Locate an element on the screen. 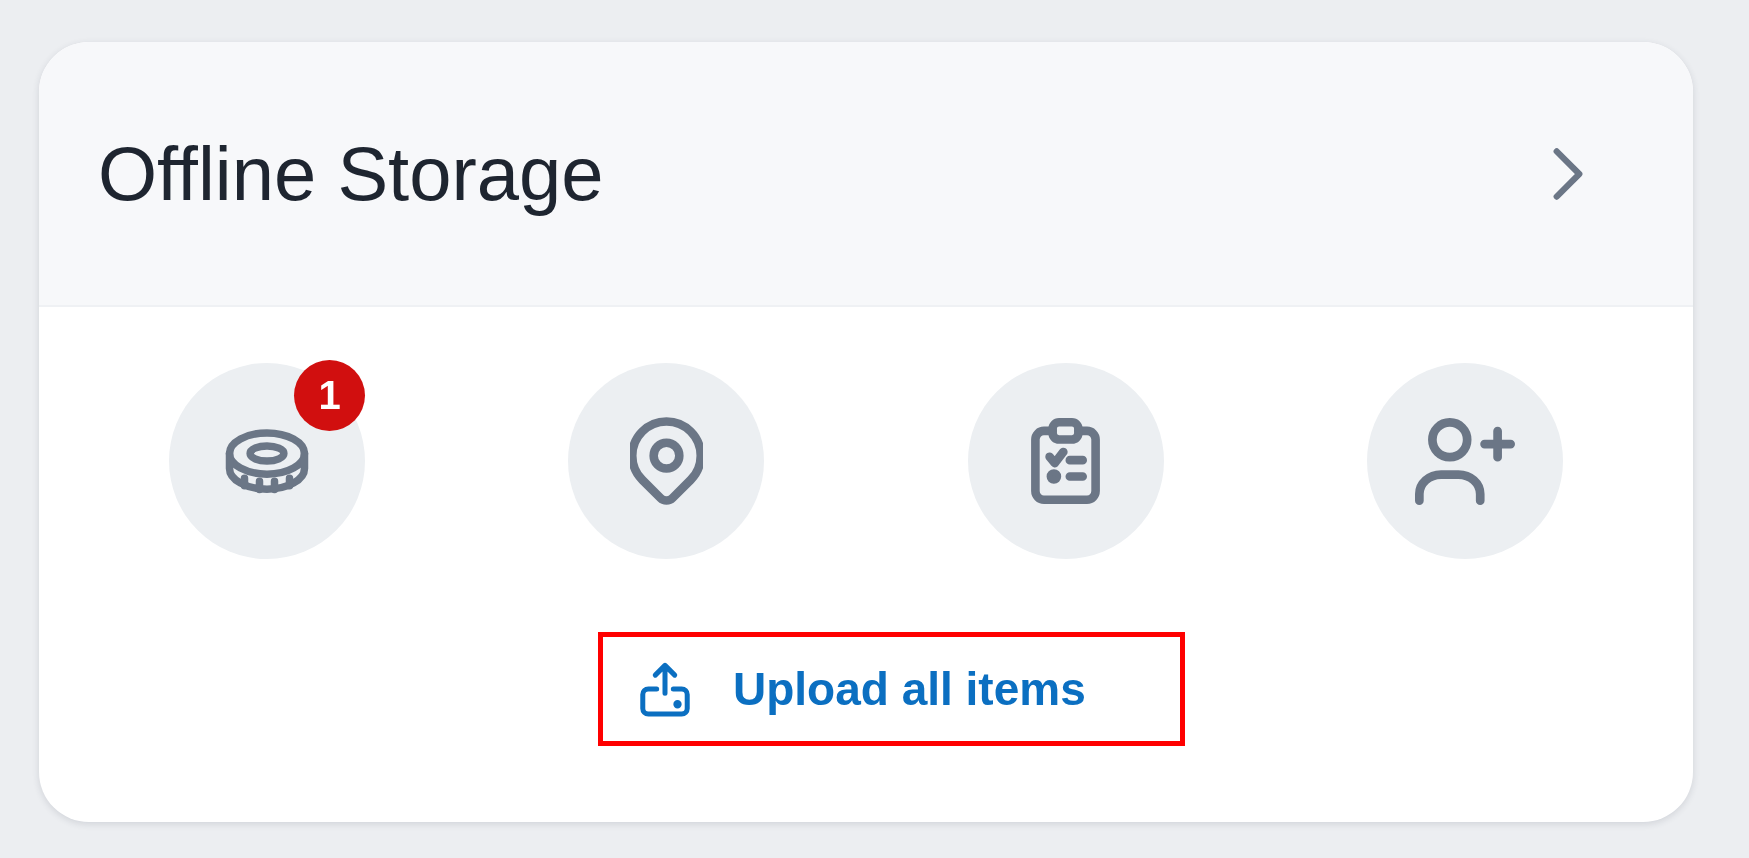  card-title: Offline Storage is located at coordinates (351, 173).